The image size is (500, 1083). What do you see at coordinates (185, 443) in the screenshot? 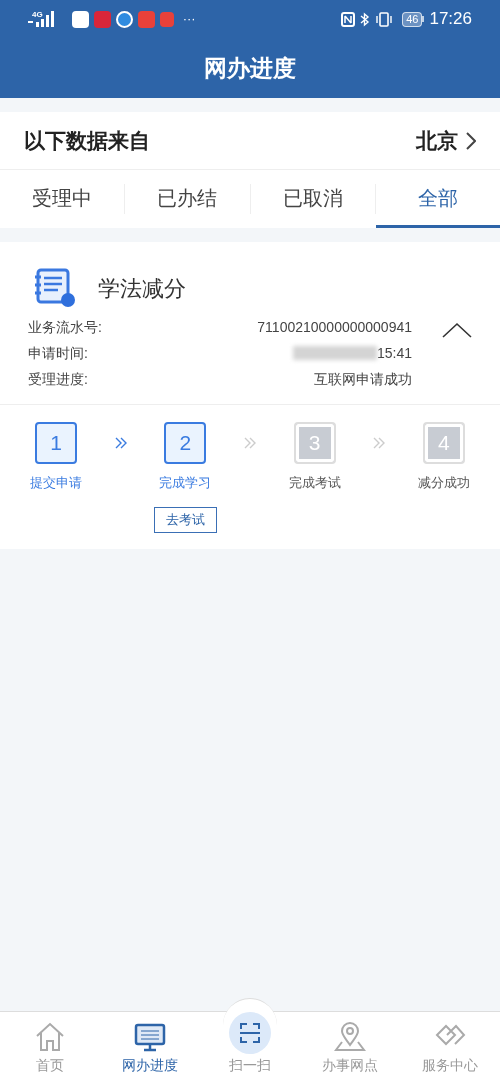
I see `step-number: 2` at bounding box center [185, 443].